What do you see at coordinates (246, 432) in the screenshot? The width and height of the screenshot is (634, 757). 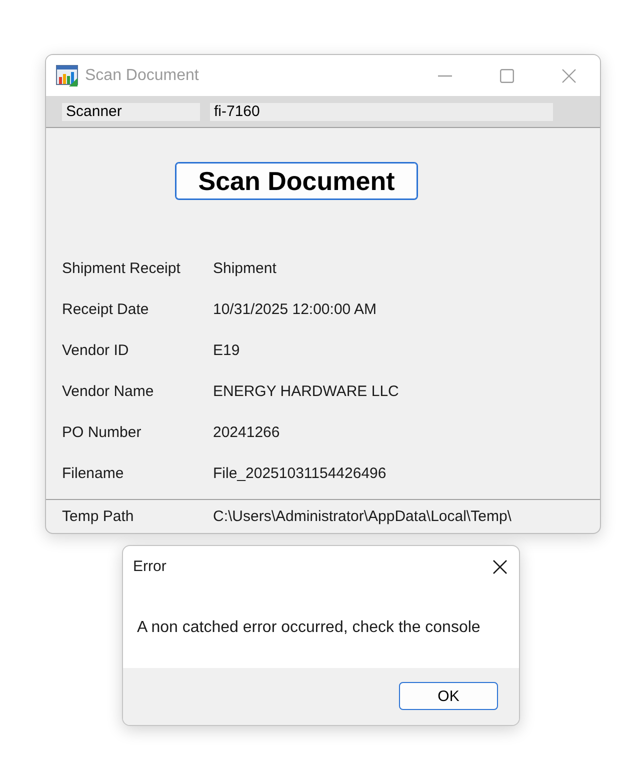 I see `field-value: 20241266` at bounding box center [246, 432].